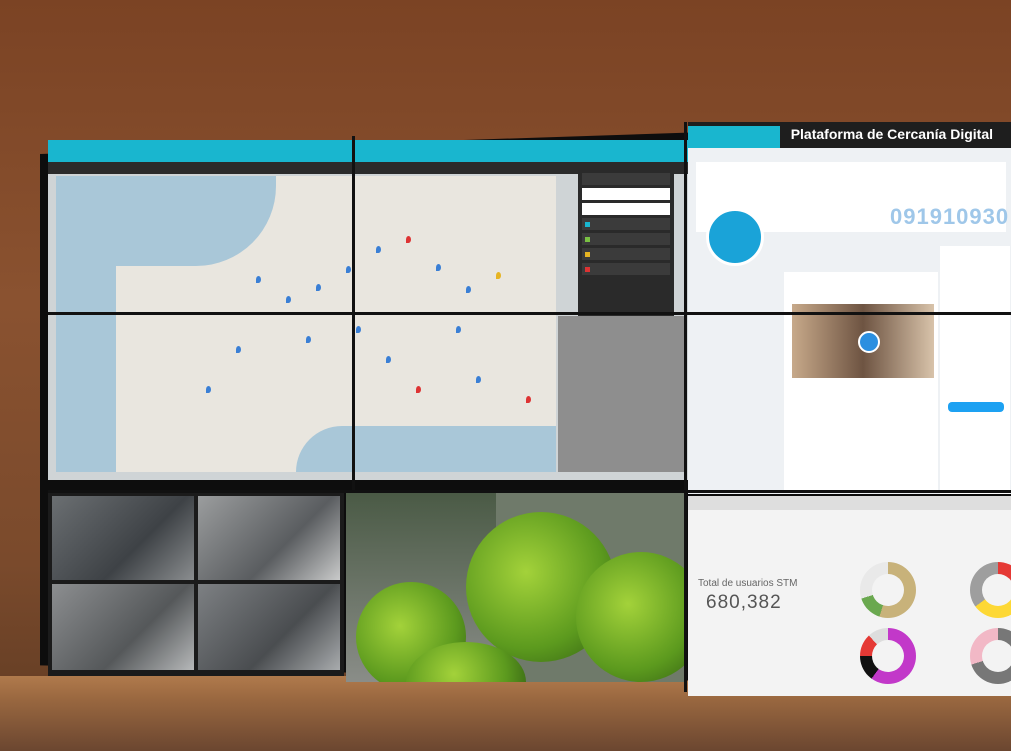 The image size is (1011, 751). Describe the element at coordinates (748, 583) in the screenshot. I see `users-label: Total de usuarios STM` at that location.